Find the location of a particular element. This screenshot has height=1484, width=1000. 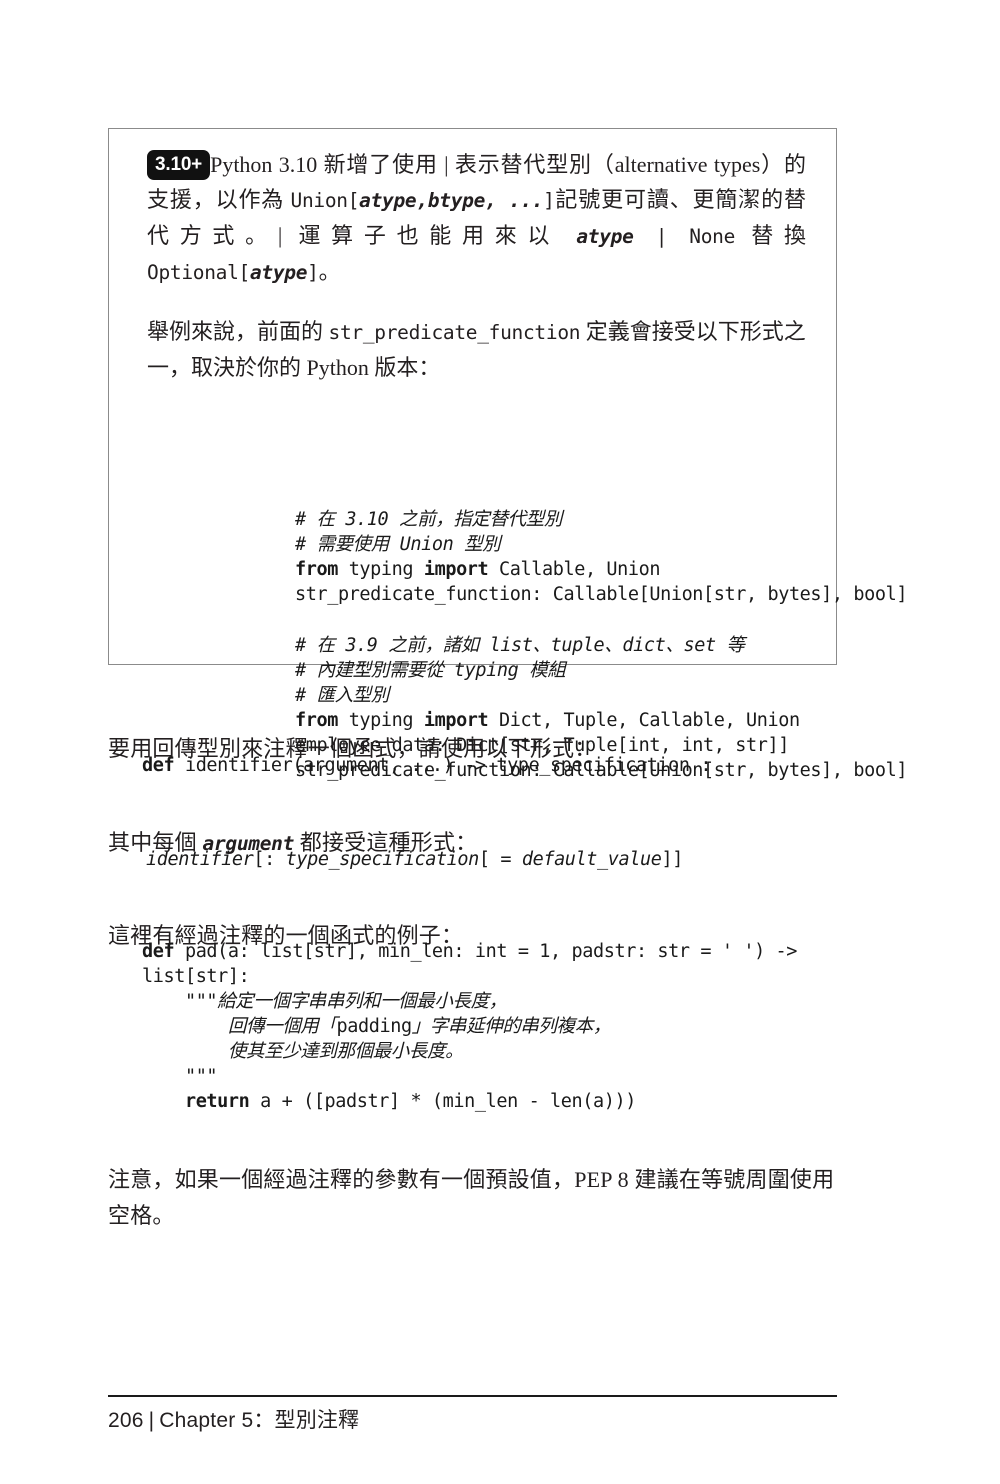

note-p1-code-union-end: ] is located at coordinates (549, 200).